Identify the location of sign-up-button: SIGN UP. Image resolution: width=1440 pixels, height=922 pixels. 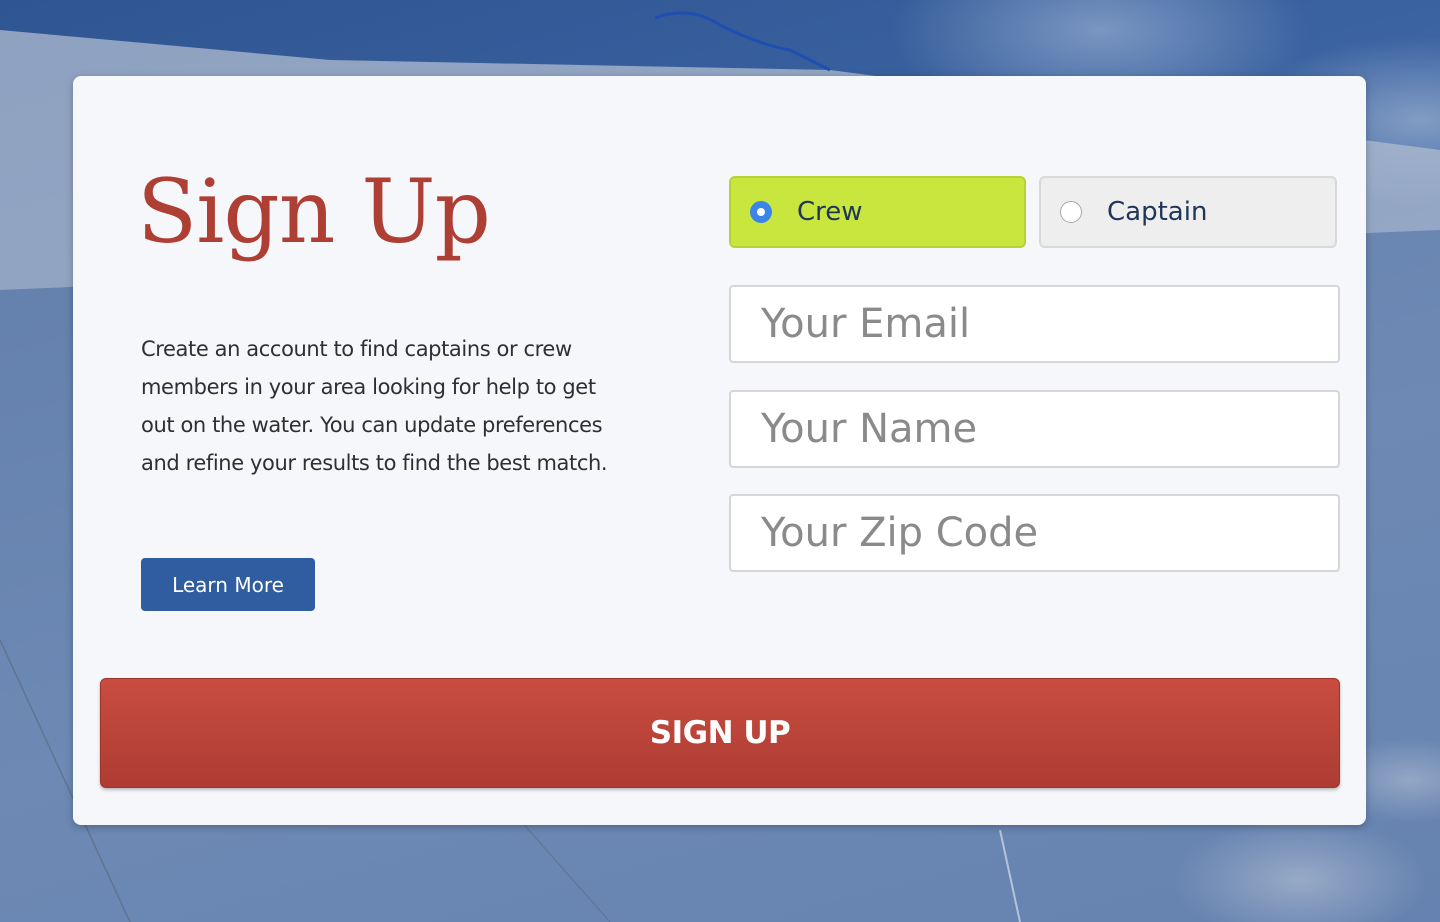
(720, 733).